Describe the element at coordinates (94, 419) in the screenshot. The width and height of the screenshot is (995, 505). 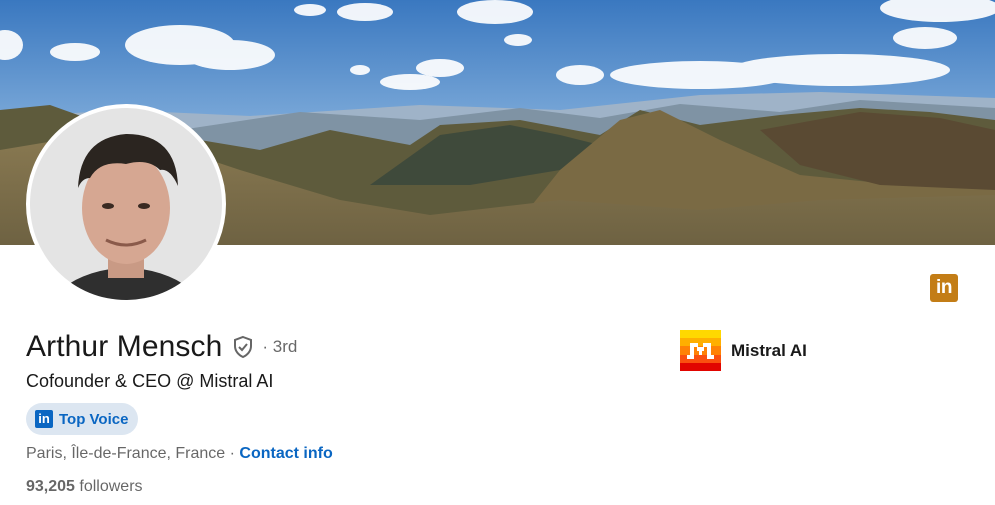
I see `top-voice-label: Top Voice` at that location.